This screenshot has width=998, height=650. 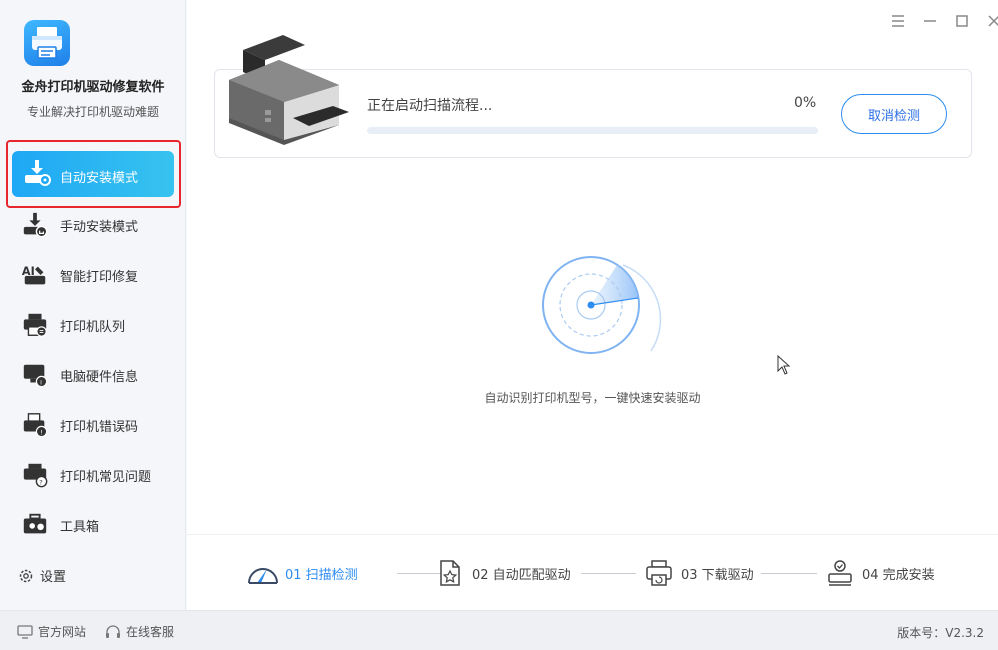 What do you see at coordinates (41, 382) in the screenshot?
I see `svg-text: i` at bounding box center [41, 382].